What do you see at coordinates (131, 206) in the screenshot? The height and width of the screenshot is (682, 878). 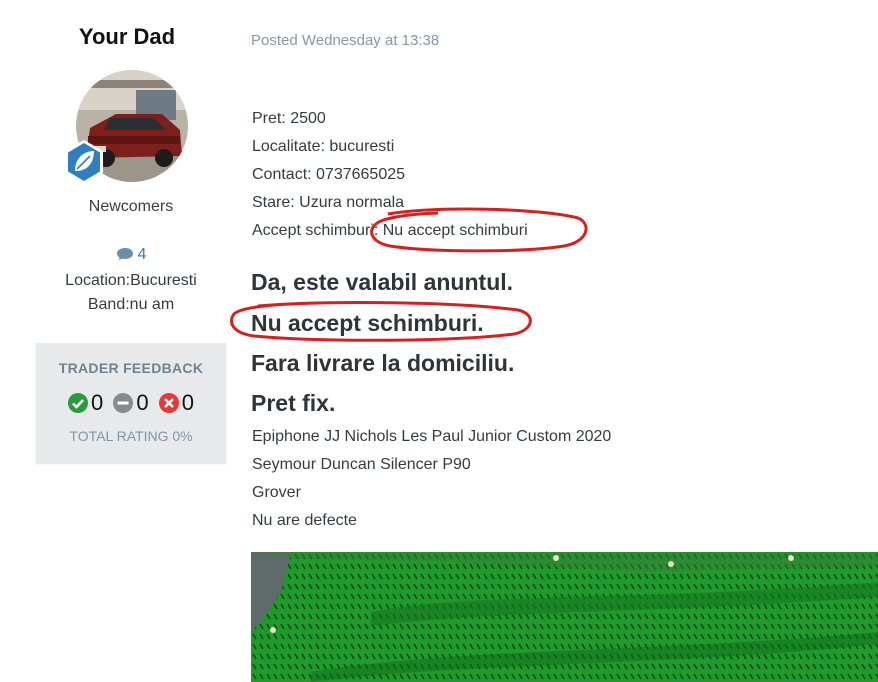 I see `user-group: Newcomers` at bounding box center [131, 206].